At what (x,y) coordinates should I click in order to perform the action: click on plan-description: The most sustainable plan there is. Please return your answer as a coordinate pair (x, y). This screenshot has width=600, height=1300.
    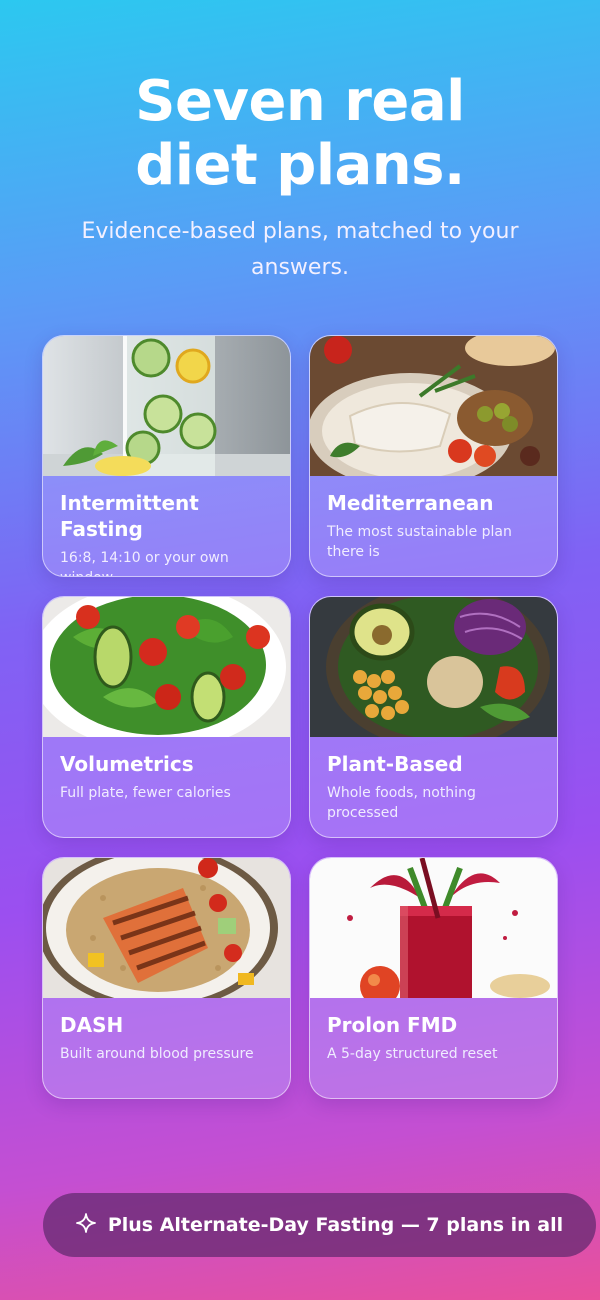
    Looking at the image, I should click on (419, 542).